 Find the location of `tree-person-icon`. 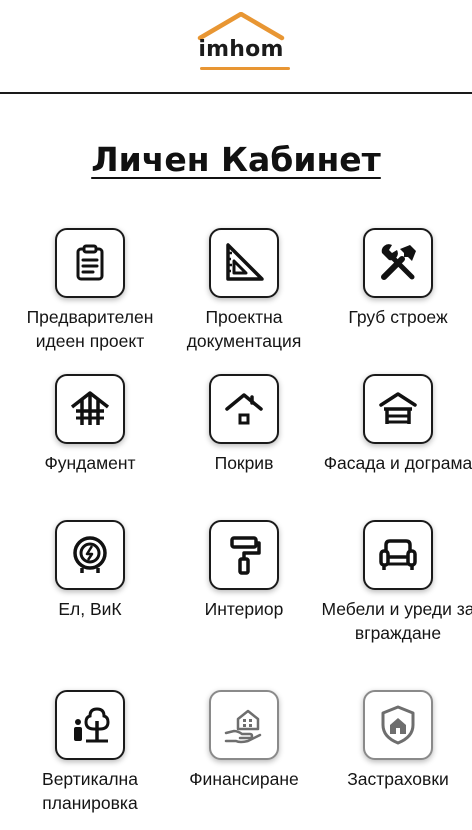

tree-person-icon is located at coordinates (90, 725).